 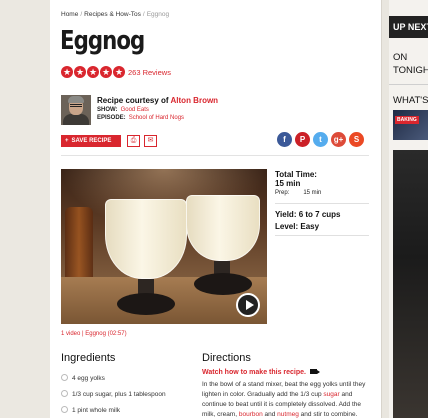 What do you see at coordinates (215, 155) in the screenshot?
I see `divider` at bounding box center [215, 155].